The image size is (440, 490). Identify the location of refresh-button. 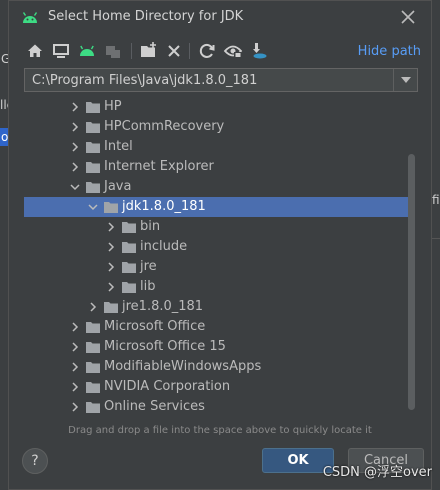
(207, 51).